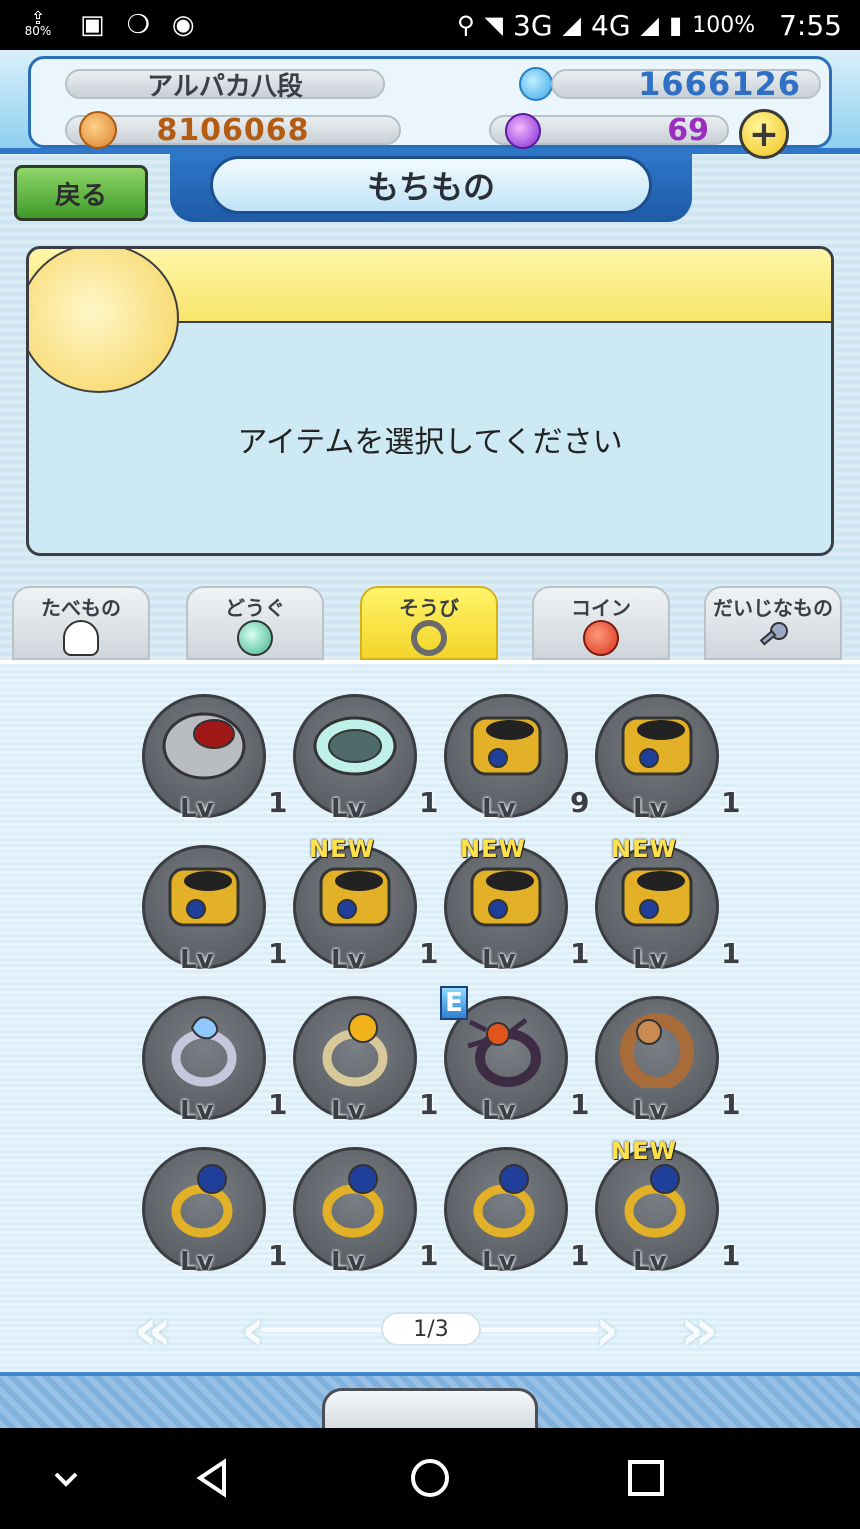 Image resolution: width=860 pixels, height=1529 pixels. Describe the element at coordinates (454, 1003) in the screenshot. I see `equipped-badge: E` at that location.